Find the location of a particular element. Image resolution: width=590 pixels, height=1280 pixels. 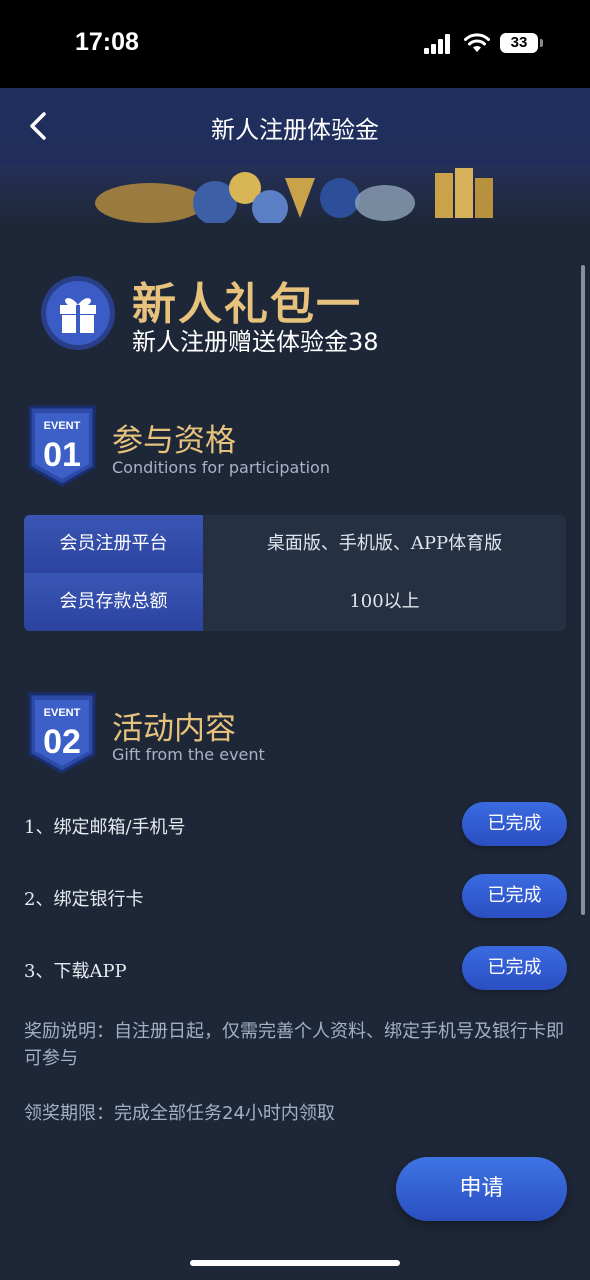

battery-tip is located at coordinates (541, 43).